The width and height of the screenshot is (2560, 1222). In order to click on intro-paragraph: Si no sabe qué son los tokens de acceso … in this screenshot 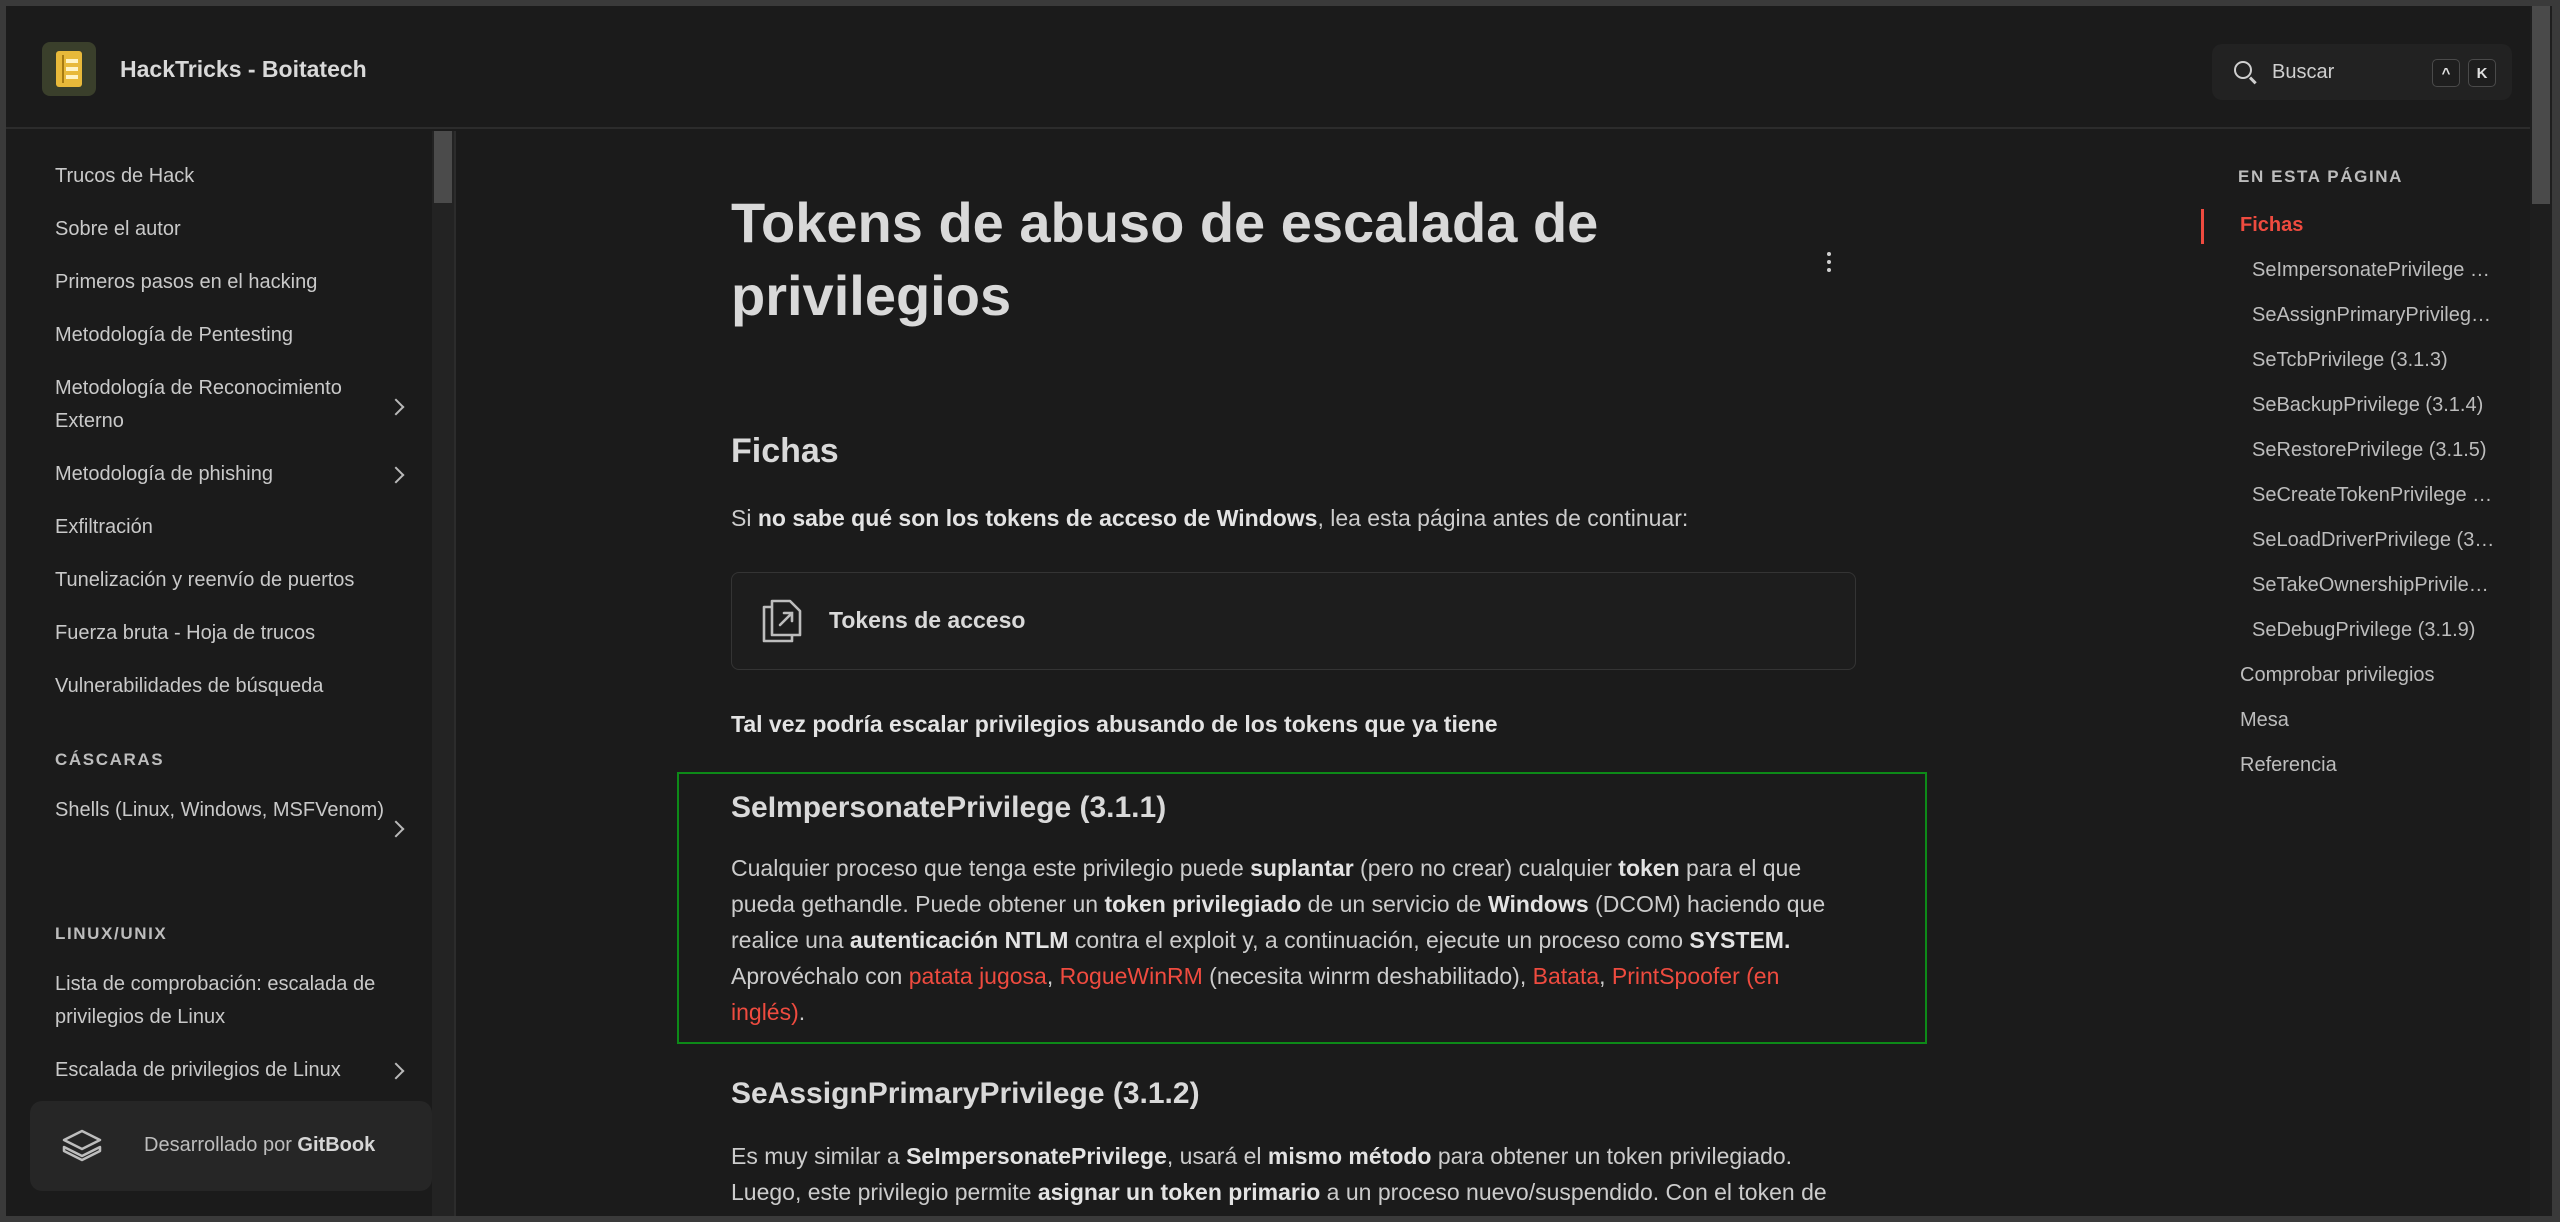, I will do `click(1210, 518)`.